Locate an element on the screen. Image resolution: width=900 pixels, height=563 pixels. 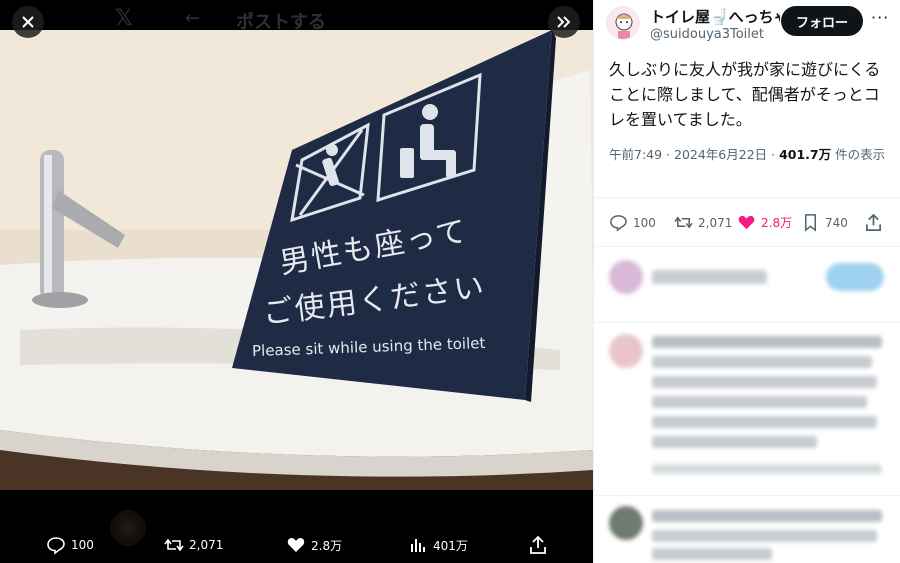
post-view-count: 401.7万 is located at coordinates (805, 154).